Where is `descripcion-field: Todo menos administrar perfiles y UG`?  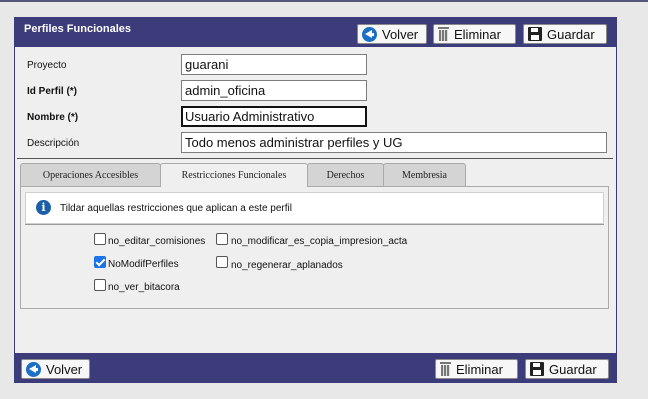
descripcion-field: Todo menos administrar perfiles y UG is located at coordinates (394, 142).